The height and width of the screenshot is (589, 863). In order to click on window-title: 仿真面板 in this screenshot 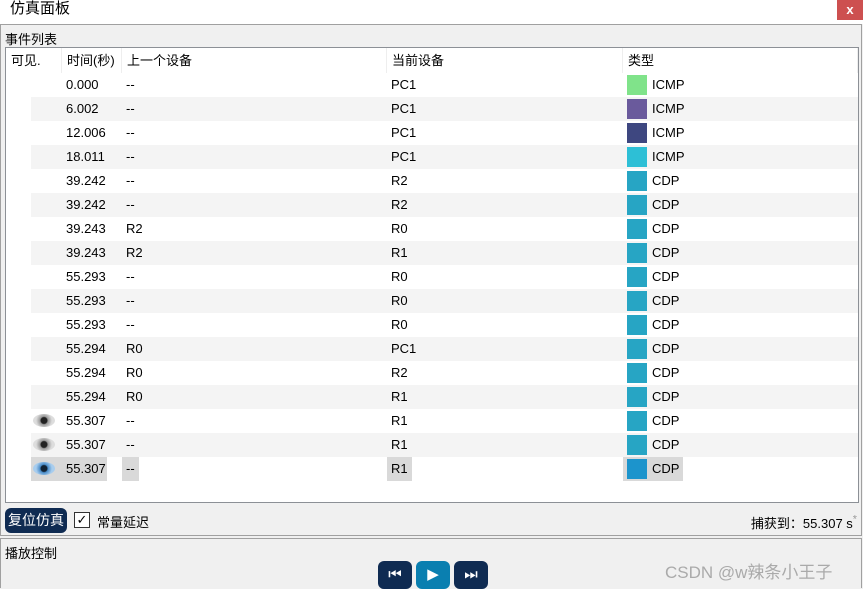, I will do `click(40, 8)`.